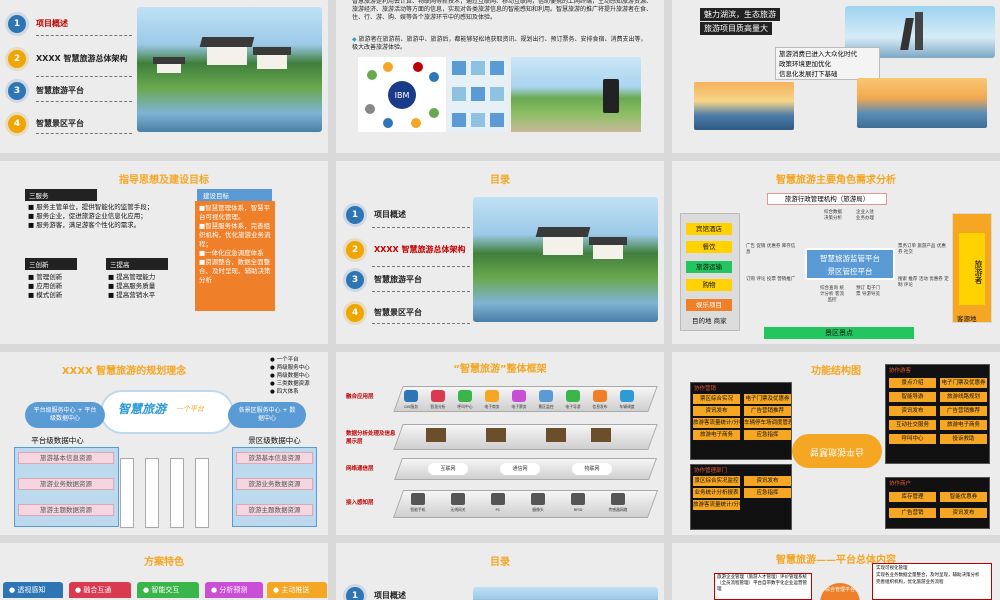 This screenshot has height=600, width=1000. I want to click on function-chip: 呼叫中心, so click(912, 439).